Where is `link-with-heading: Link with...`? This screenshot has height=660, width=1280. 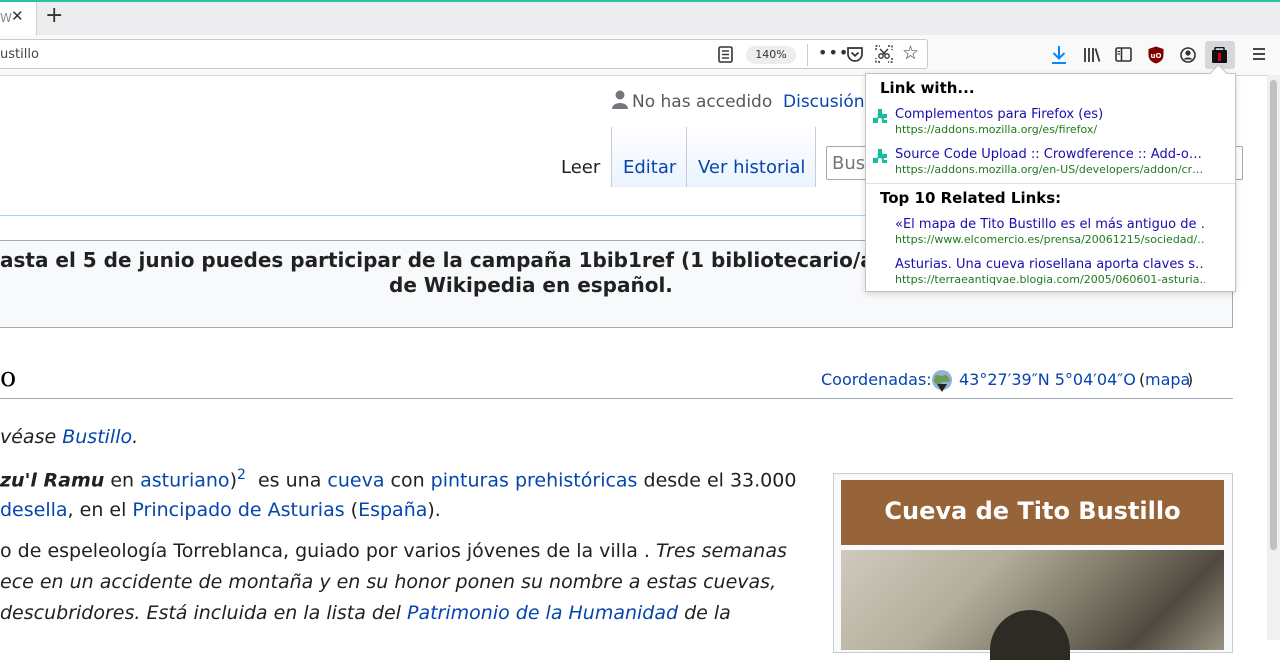
link-with-heading: Link with... is located at coordinates (927, 88).